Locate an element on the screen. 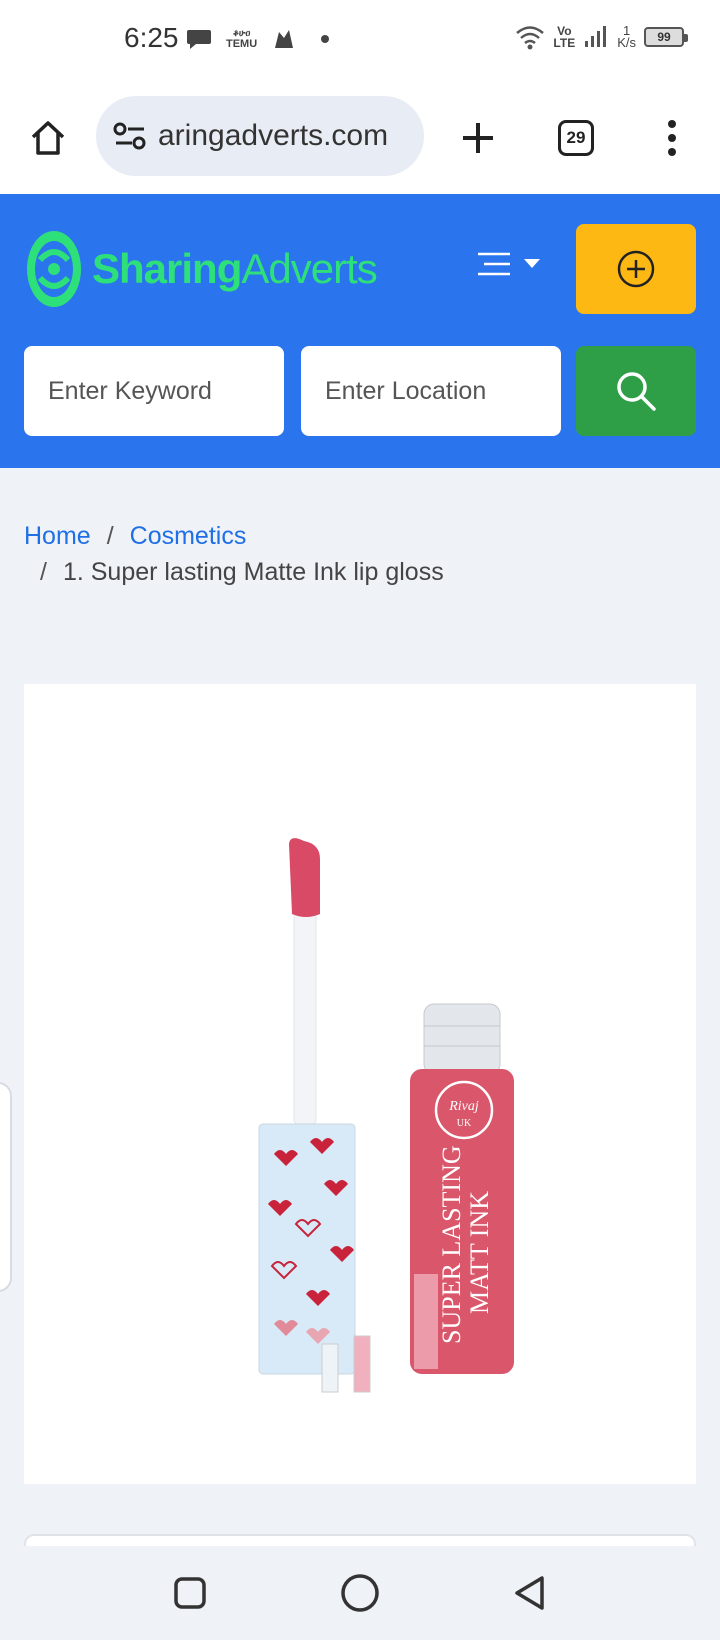 This screenshot has width=720, height=1640. address-bar: aringadverts.com is located at coordinates (260, 136).